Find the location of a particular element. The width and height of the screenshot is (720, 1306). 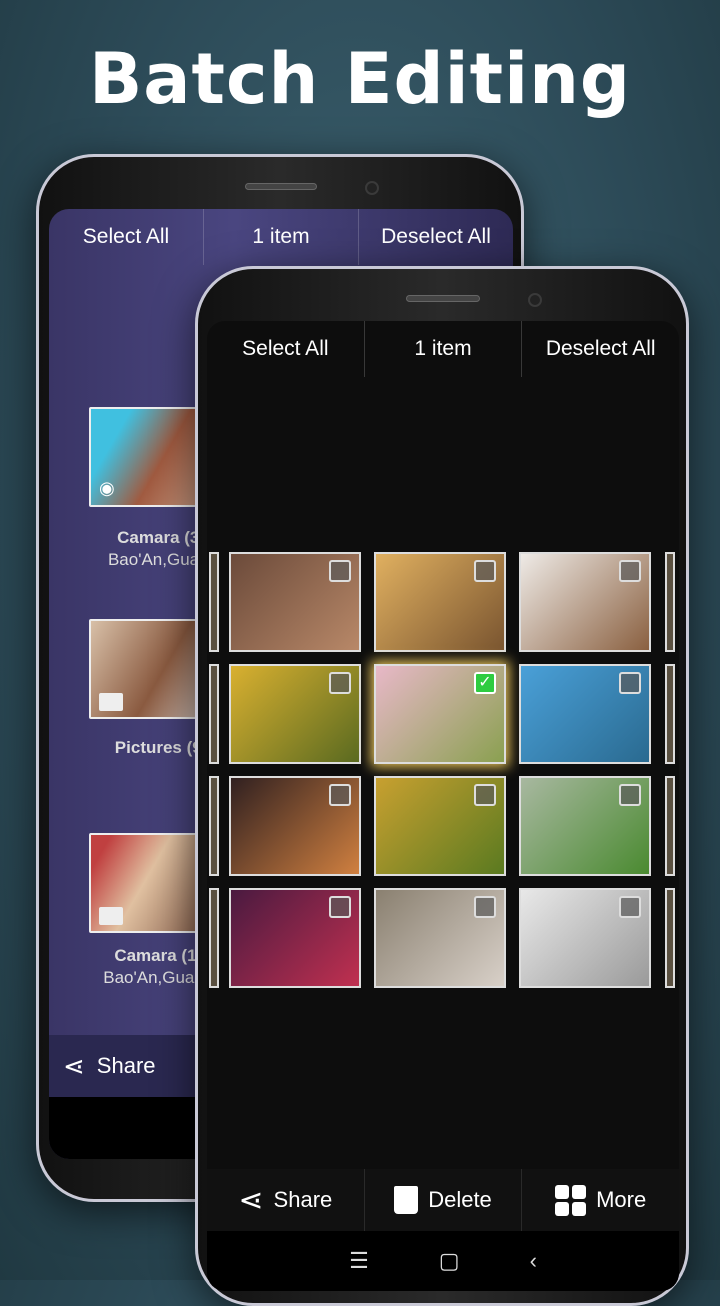

delete-label: Delete is located at coordinates (460, 1199).